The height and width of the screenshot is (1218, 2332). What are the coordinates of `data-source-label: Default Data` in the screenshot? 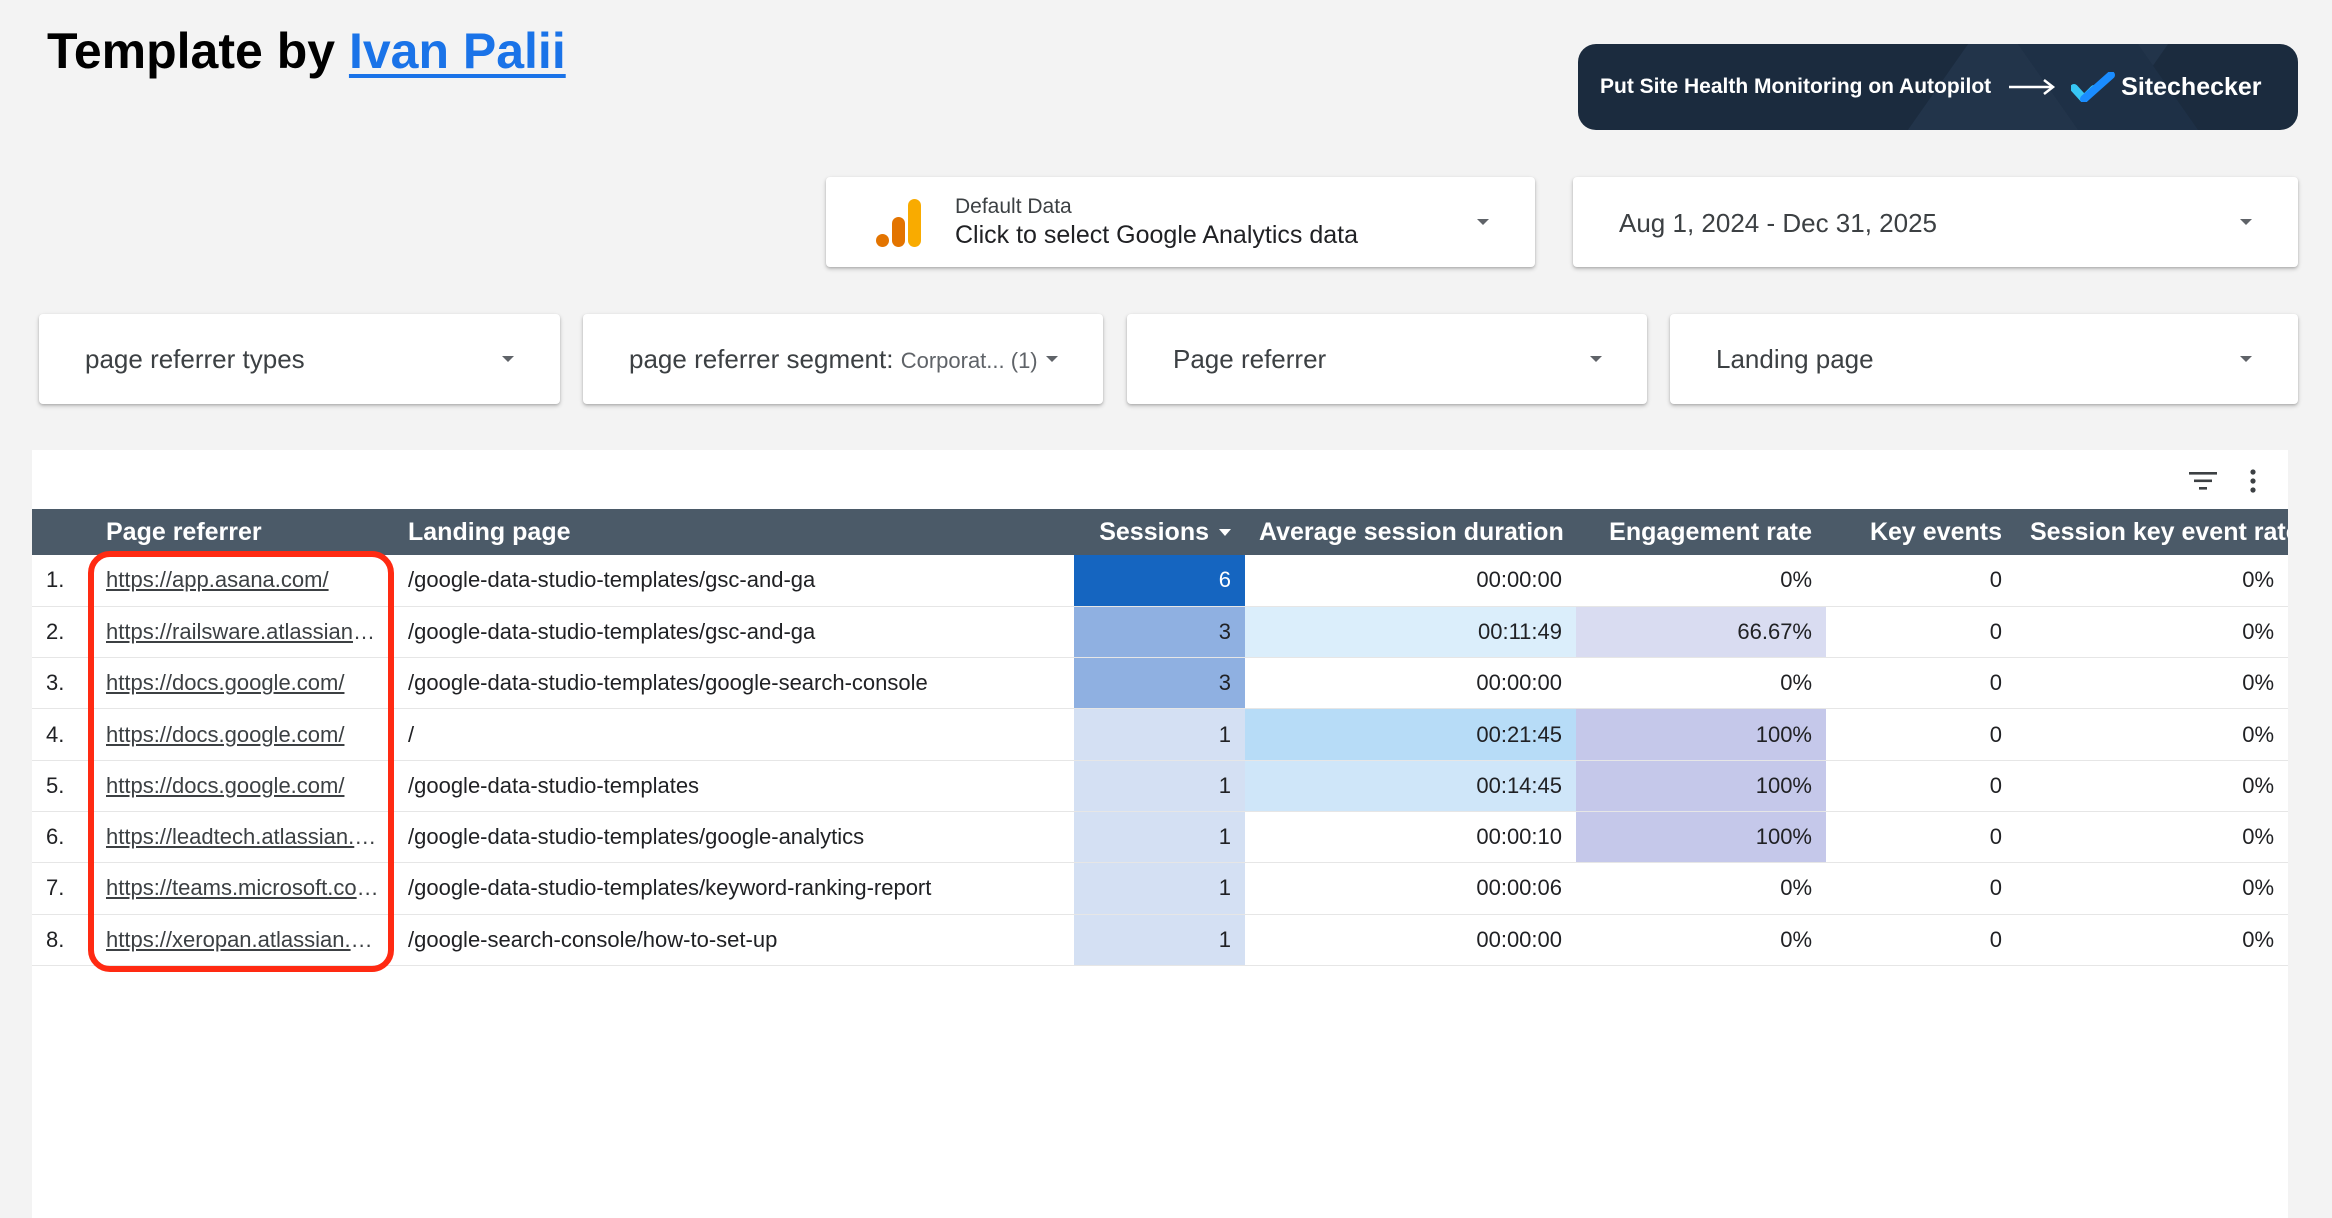 It's located at (1013, 206).